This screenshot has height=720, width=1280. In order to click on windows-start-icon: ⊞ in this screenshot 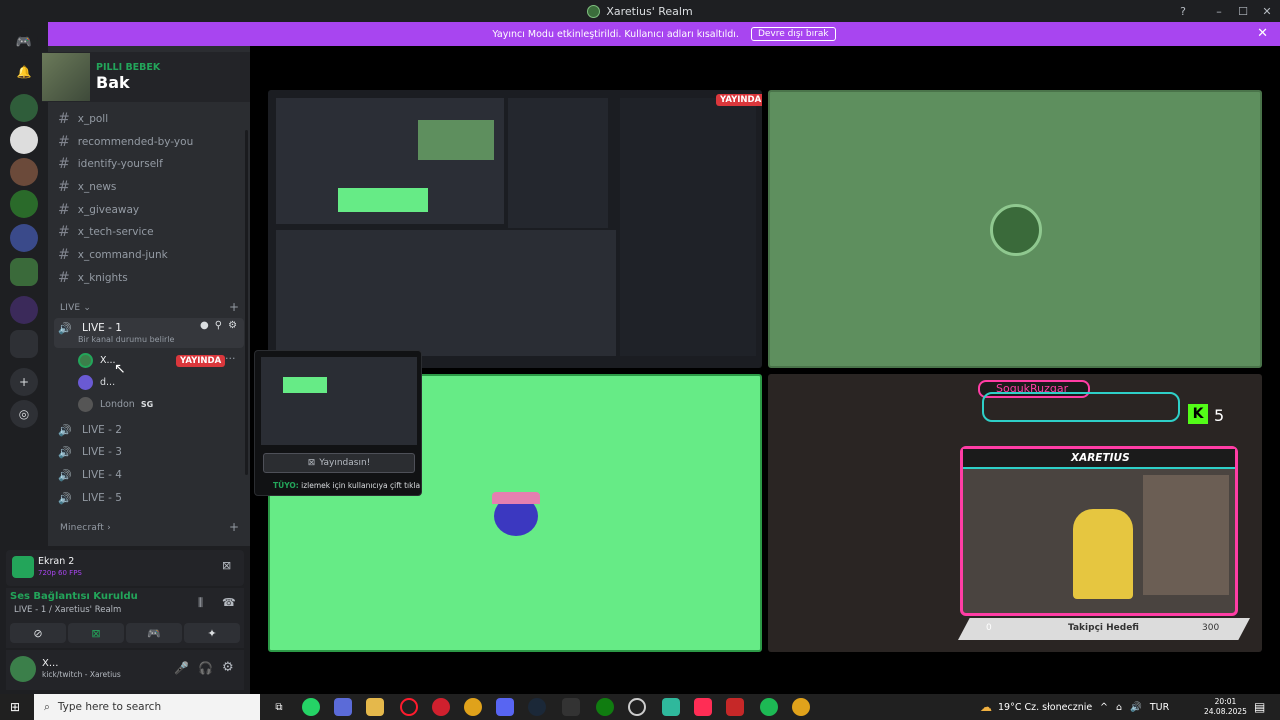, I will do `click(15, 707)`.